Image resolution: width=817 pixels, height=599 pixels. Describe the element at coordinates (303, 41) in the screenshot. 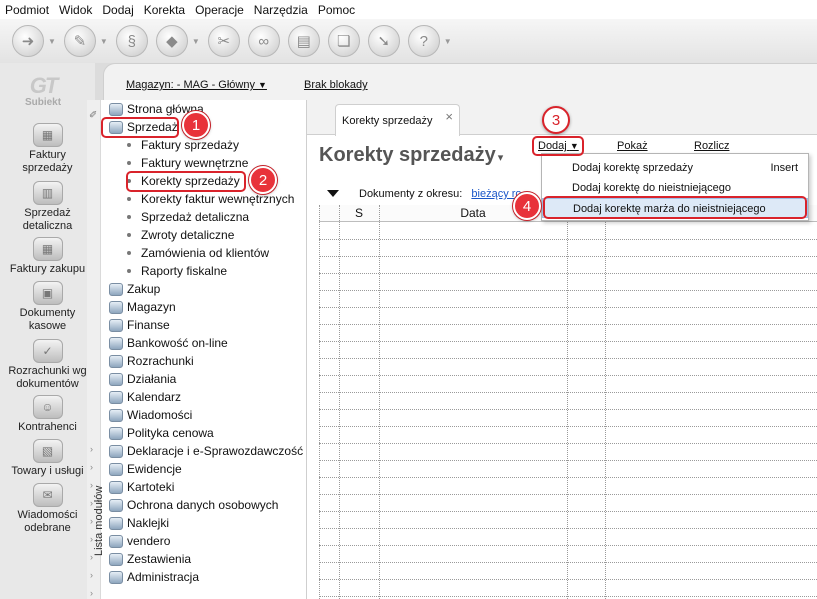

I see `toolbar-print-button: ▤` at that location.